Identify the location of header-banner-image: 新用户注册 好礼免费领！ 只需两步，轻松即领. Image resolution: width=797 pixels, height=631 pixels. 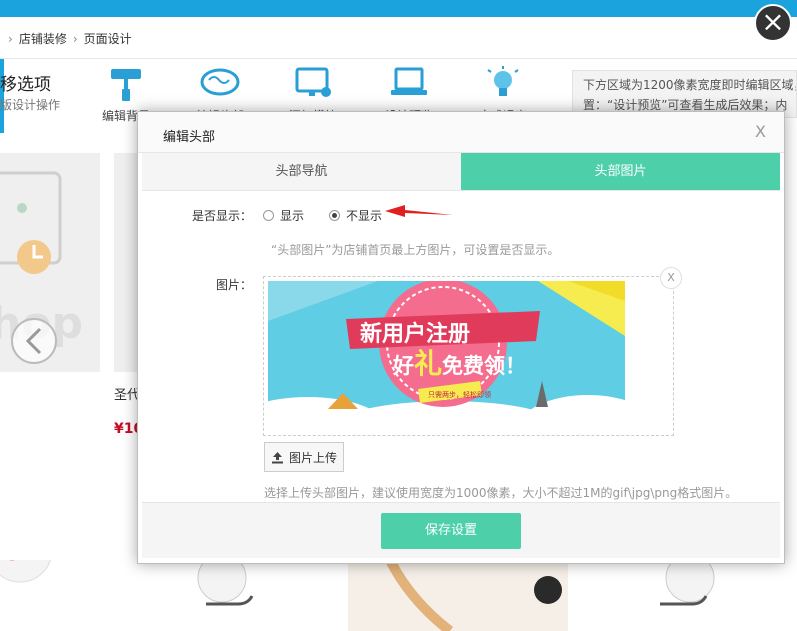
(446, 356).